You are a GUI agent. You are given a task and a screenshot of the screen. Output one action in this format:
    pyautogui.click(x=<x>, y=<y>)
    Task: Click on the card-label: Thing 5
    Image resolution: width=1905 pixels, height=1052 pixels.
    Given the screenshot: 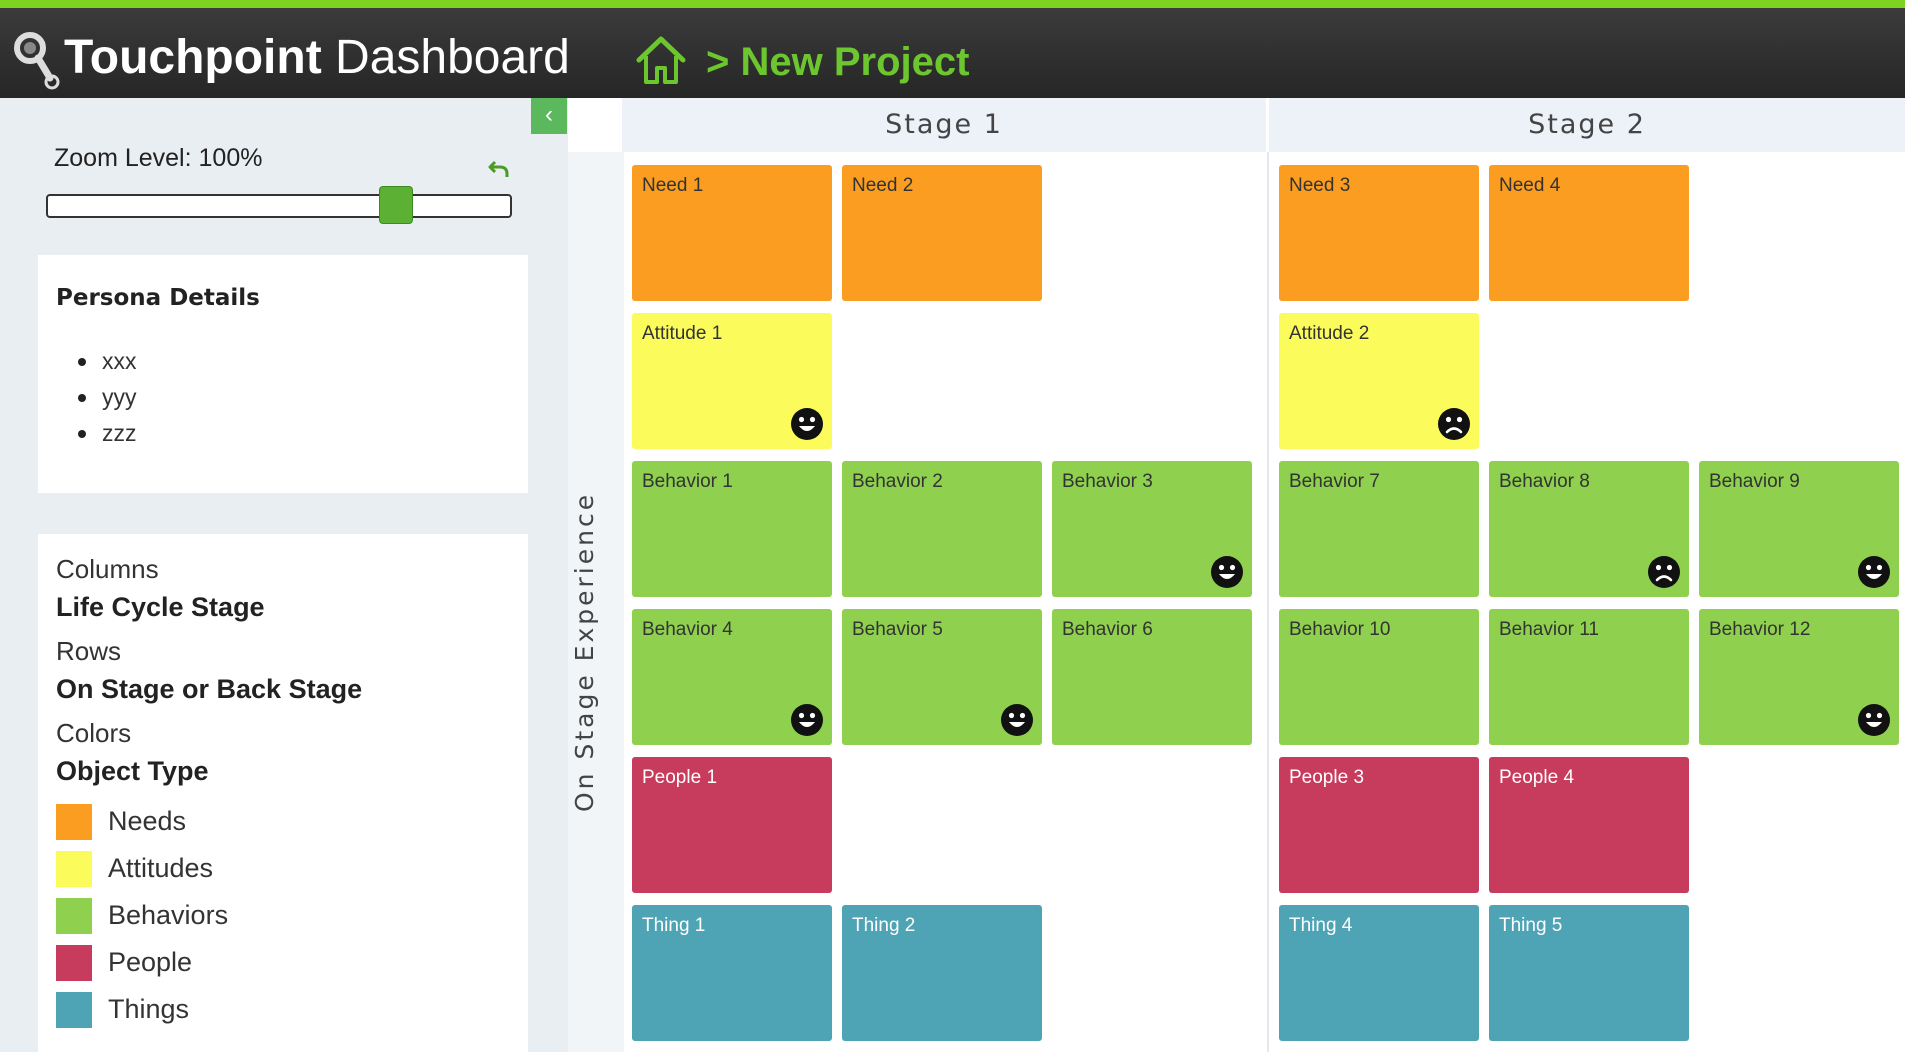 What is the action you would take?
    pyautogui.click(x=1531, y=925)
    